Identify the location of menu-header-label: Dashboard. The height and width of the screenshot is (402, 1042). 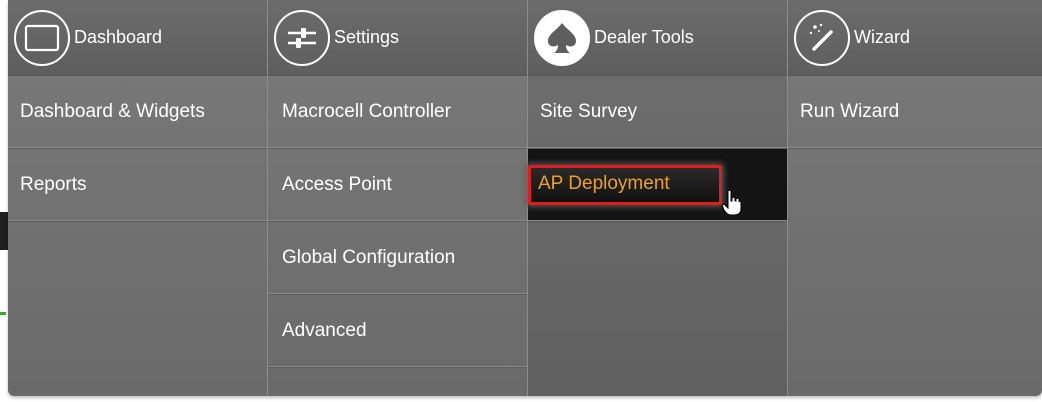
(118, 37).